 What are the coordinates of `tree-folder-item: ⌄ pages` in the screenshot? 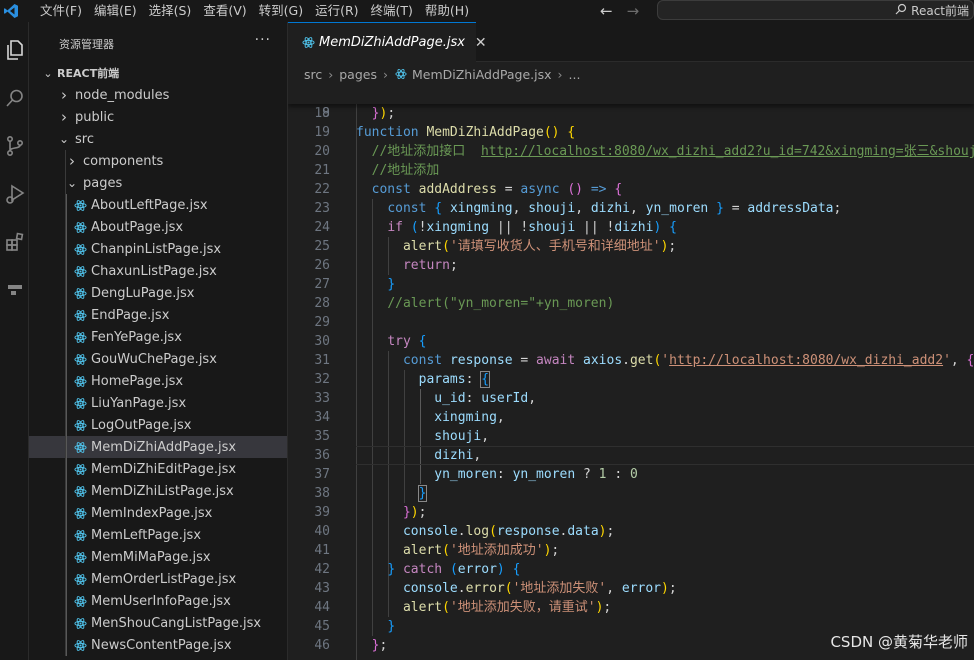 It's located at (158, 183).